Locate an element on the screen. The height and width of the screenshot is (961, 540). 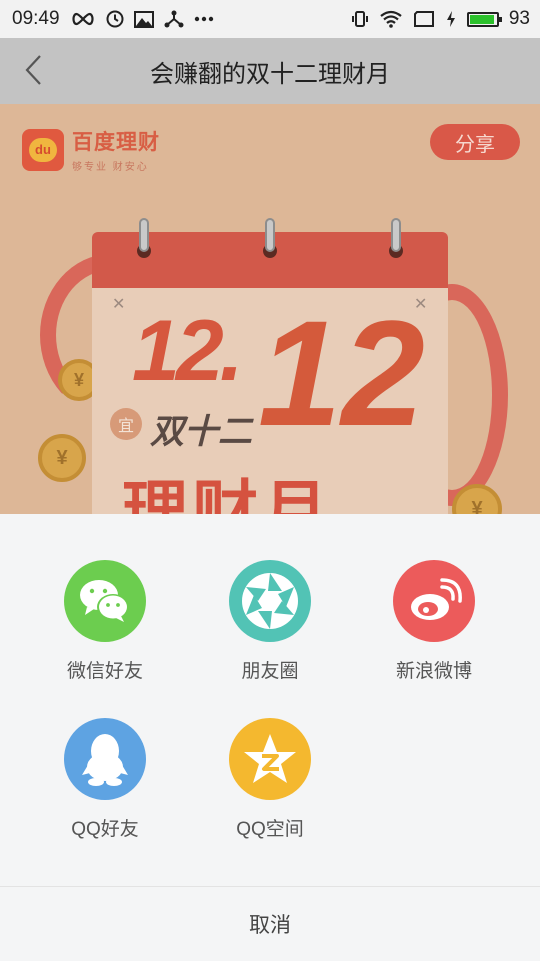
share-label: QQ空间 is located at coordinates (270, 829).